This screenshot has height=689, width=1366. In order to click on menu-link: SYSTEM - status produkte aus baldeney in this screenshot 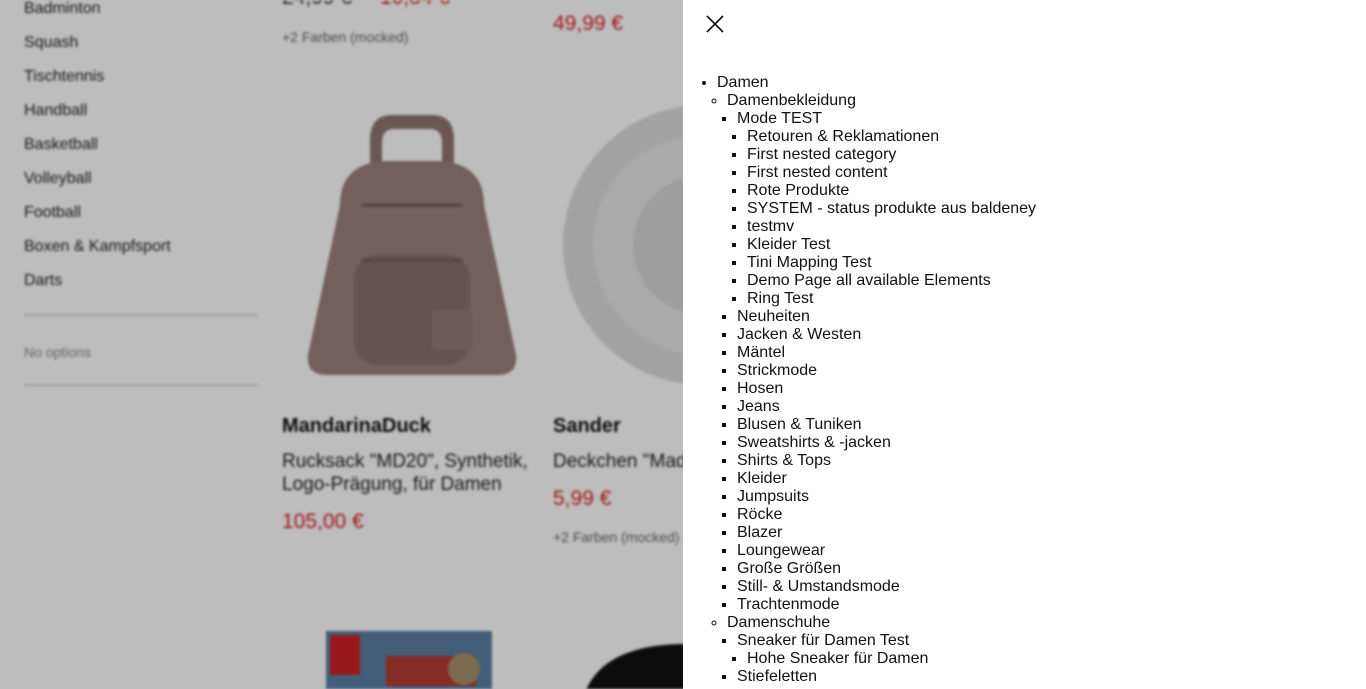, I will do `click(891, 208)`.